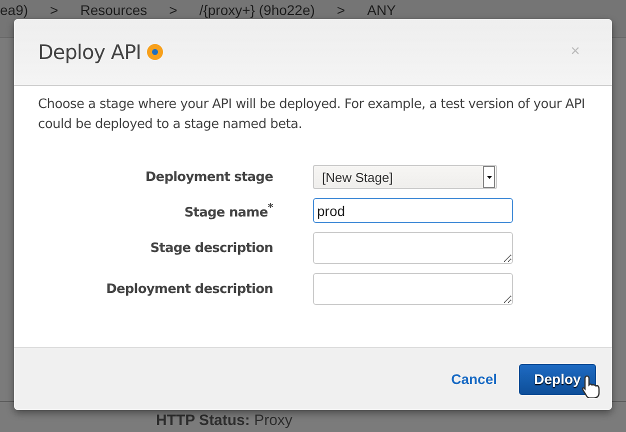 The image size is (626, 432). I want to click on field-label: Deployment stage, so click(208, 177).